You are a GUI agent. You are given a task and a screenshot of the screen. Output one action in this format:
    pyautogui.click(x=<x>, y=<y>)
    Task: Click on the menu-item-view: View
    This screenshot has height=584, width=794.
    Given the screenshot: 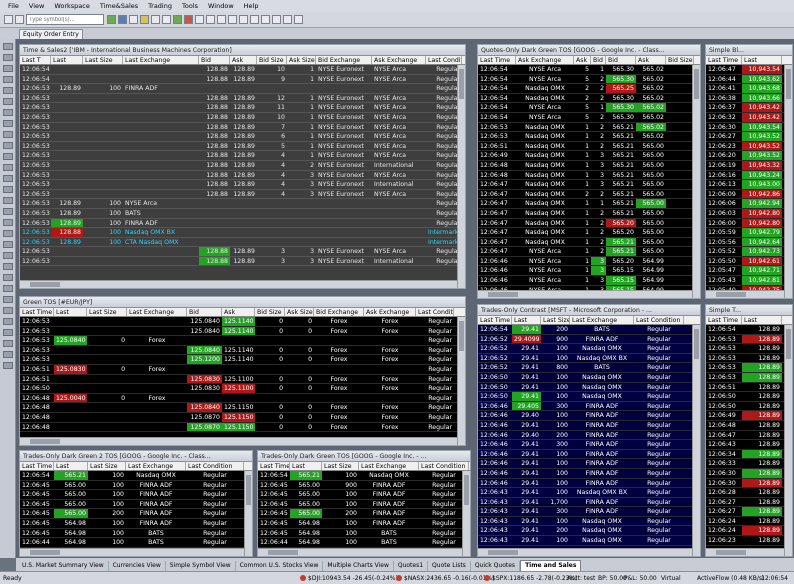 What is the action you would take?
    pyautogui.click(x=36, y=6)
    